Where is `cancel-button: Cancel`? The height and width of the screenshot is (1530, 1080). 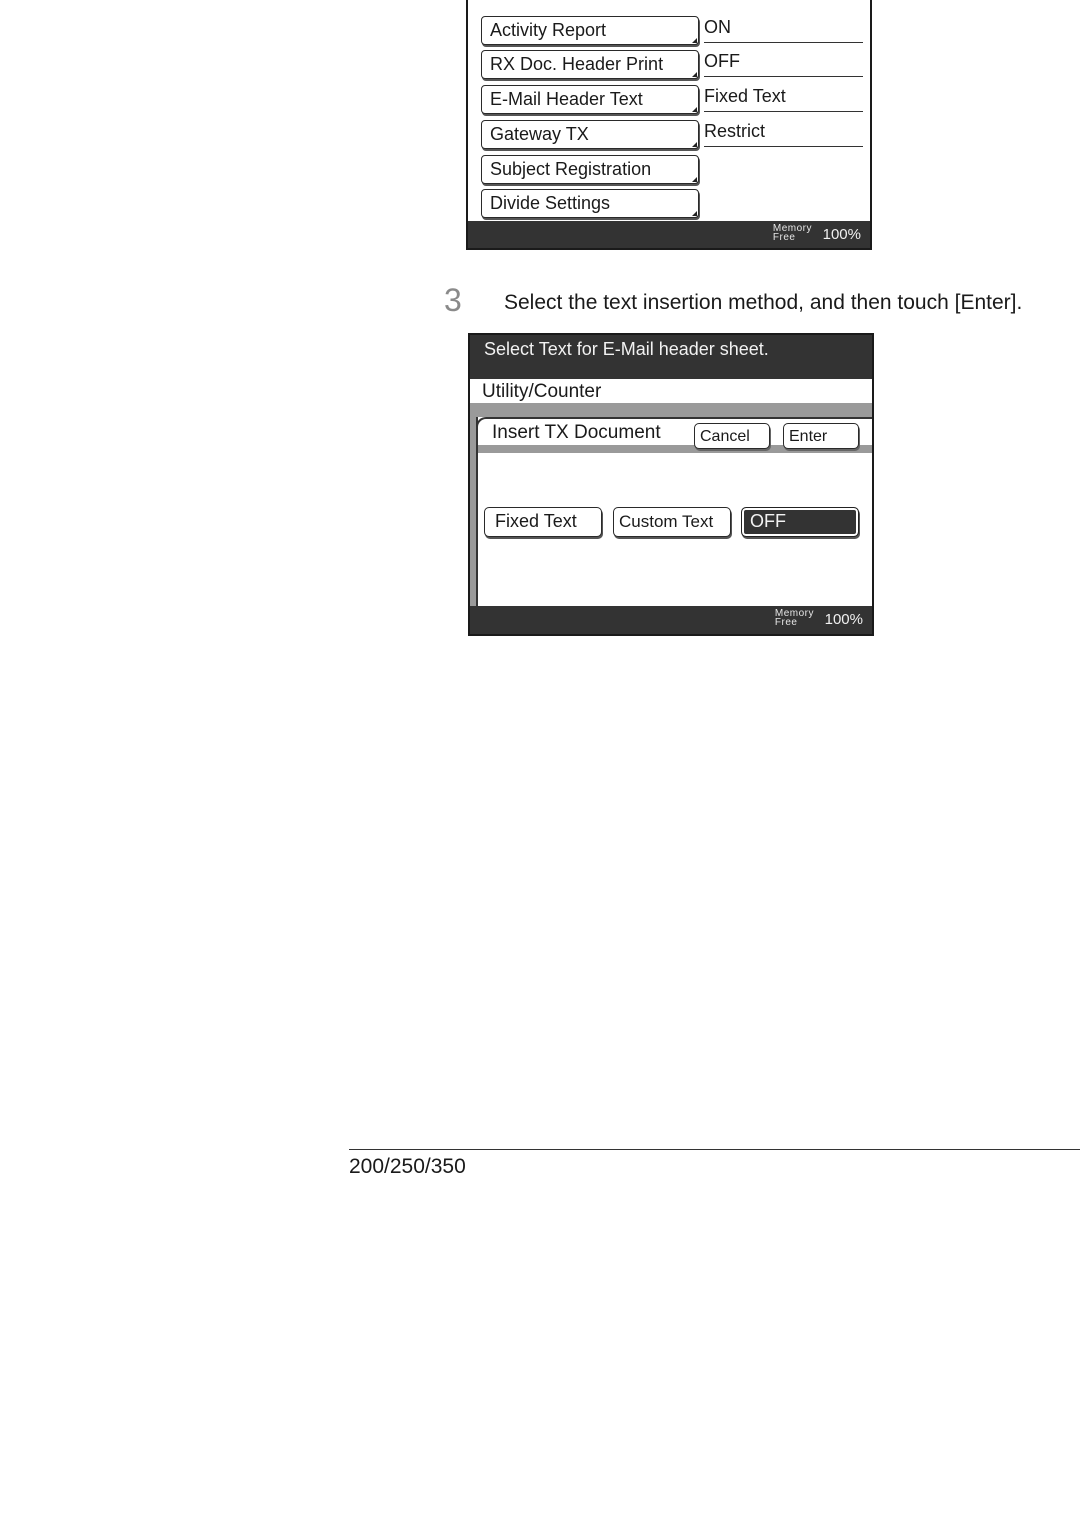
cancel-button: Cancel is located at coordinates (732, 436).